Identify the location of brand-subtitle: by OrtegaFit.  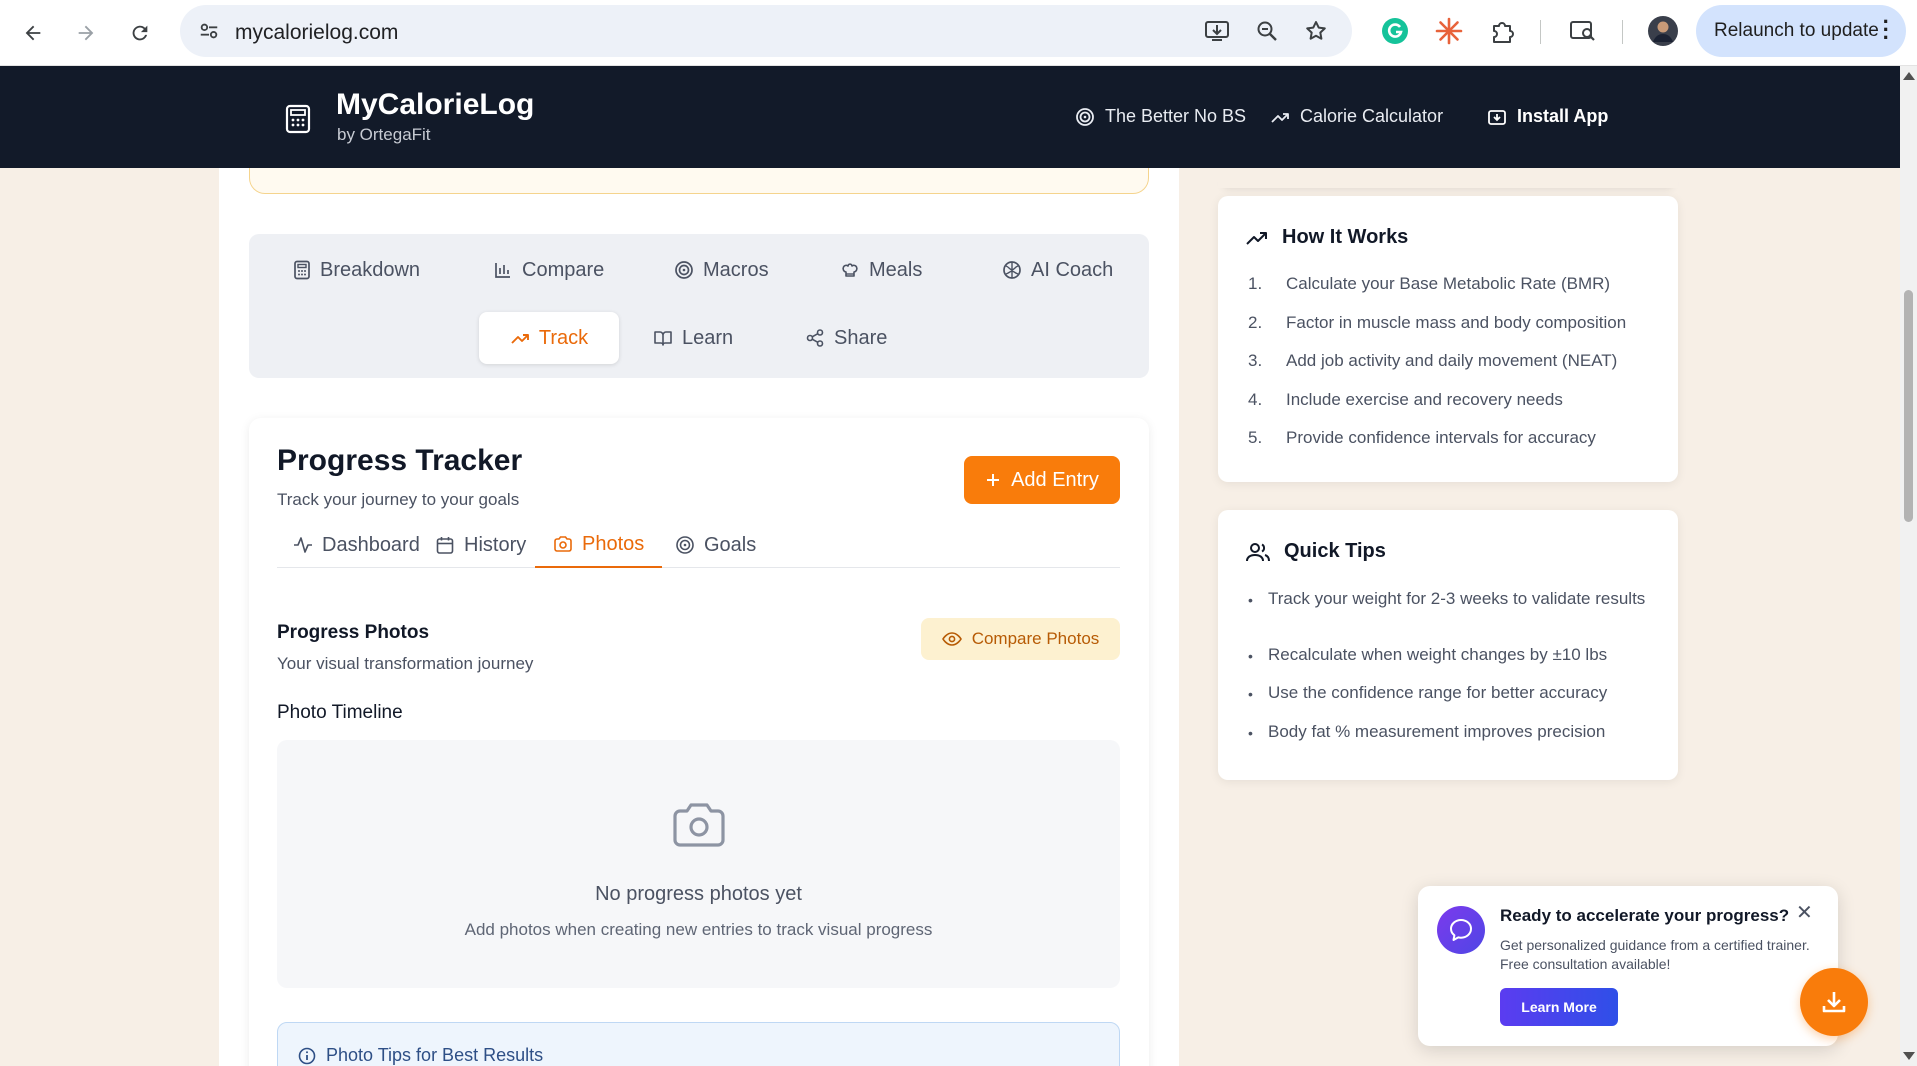
(384, 134).